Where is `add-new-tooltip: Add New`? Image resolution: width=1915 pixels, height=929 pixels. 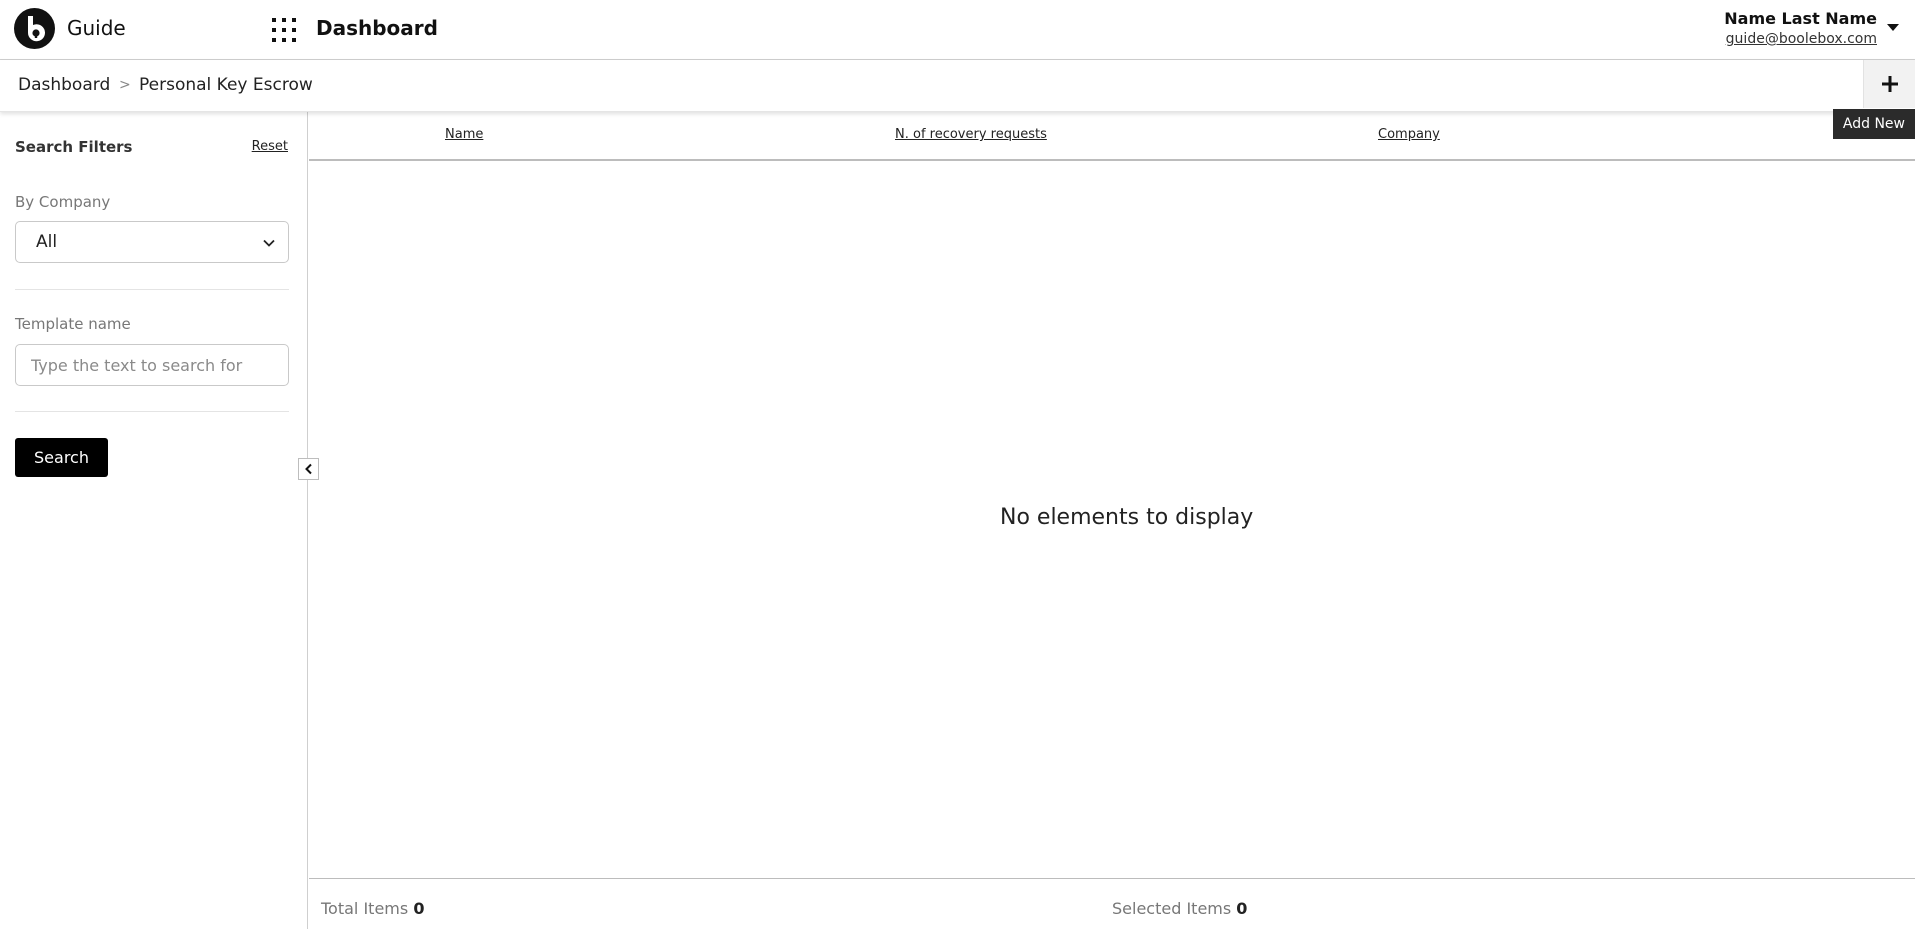 add-new-tooltip: Add New is located at coordinates (1873, 124).